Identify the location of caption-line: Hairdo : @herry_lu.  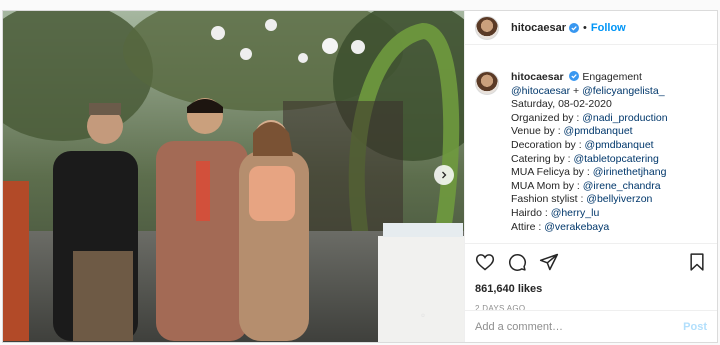
(589, 214).